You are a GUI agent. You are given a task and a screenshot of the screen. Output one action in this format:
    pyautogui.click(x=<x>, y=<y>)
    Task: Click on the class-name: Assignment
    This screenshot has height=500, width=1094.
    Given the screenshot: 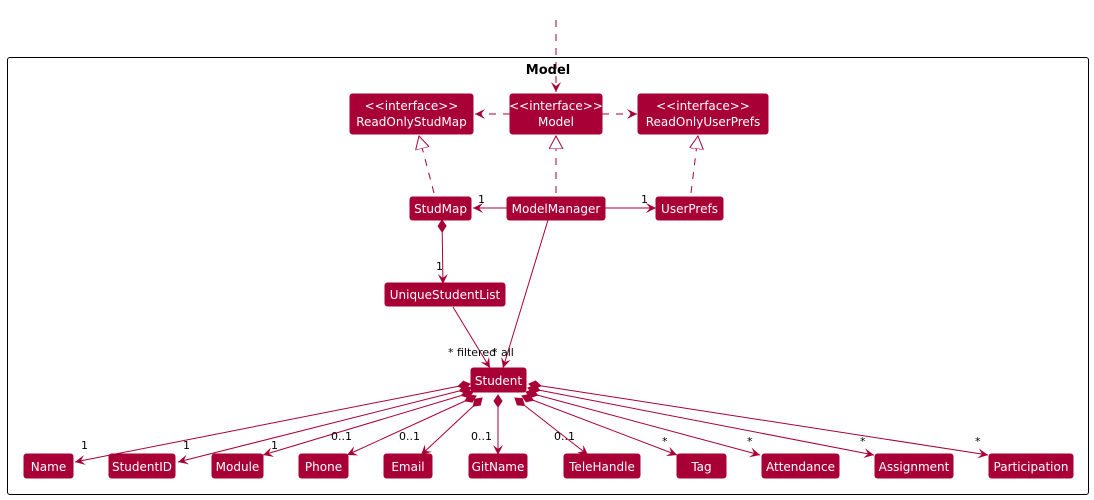 What is the action you would take?
    pyautogui.click(x=914, y=467)
    